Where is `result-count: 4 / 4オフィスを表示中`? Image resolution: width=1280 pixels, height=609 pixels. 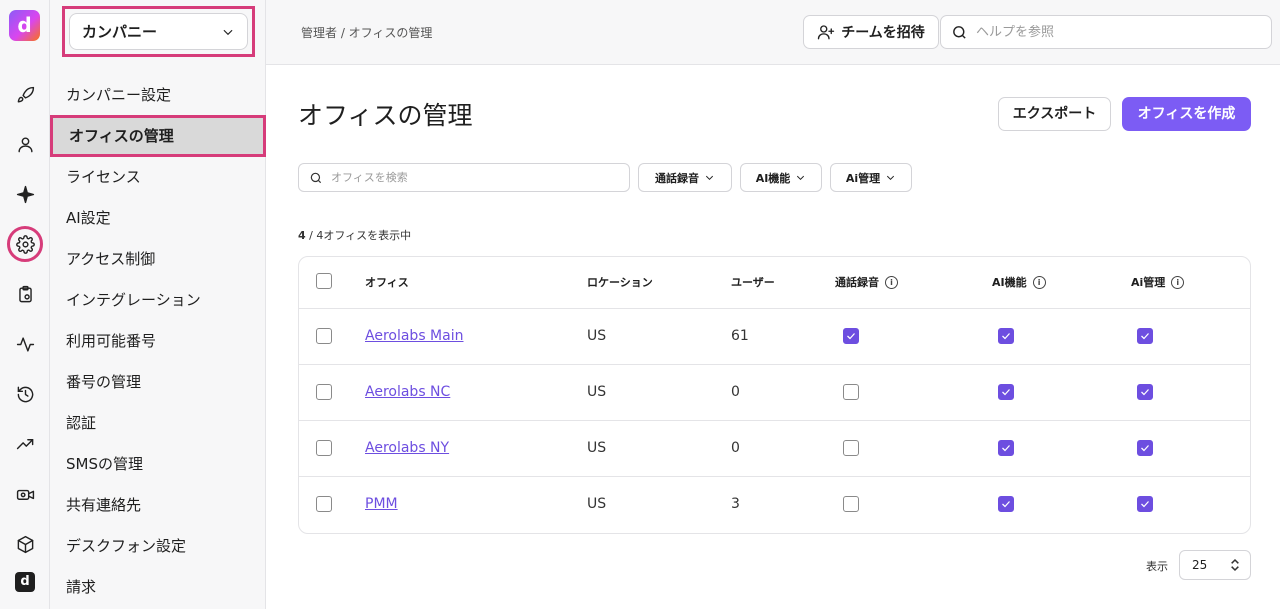 result-count: 4 / 4オフィスを表示中 is located at coordinates (354, 235).